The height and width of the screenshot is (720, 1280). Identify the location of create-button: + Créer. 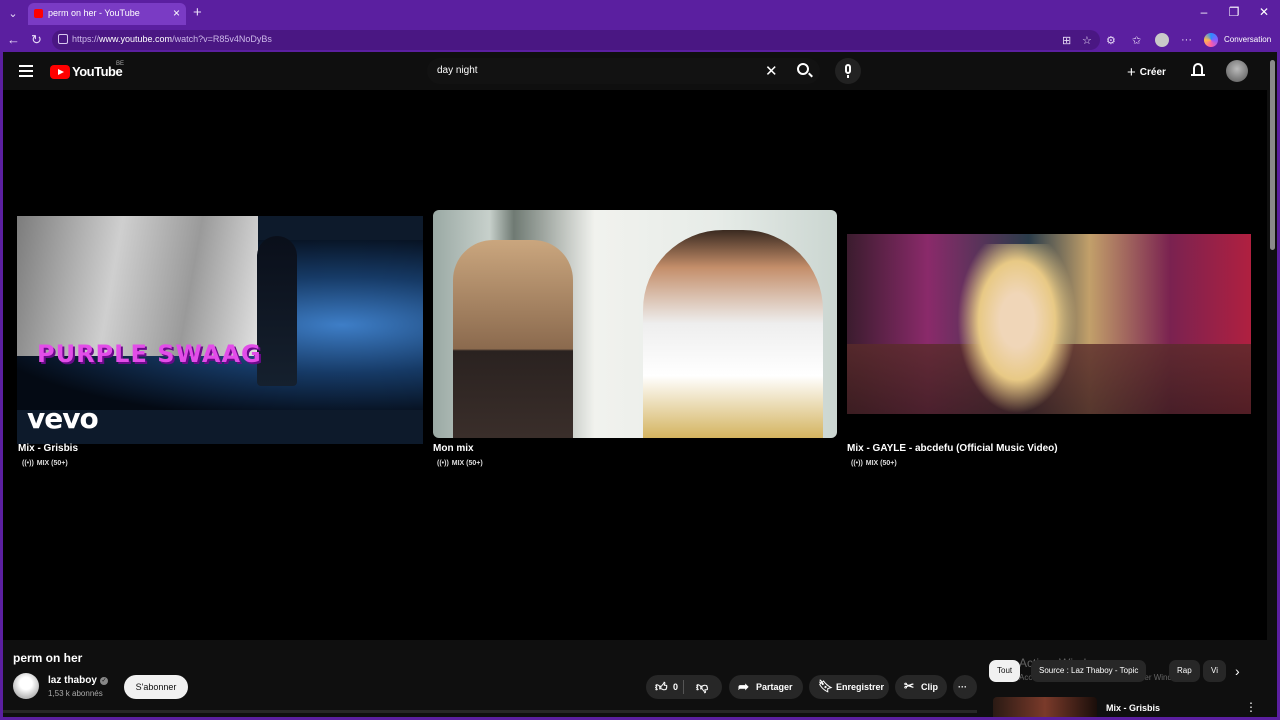
(1146, 72).